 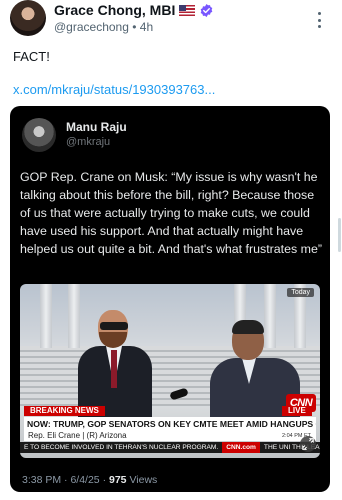 I want to click on quoted-author-name: Manu Raju, so click(x=96, y=127).